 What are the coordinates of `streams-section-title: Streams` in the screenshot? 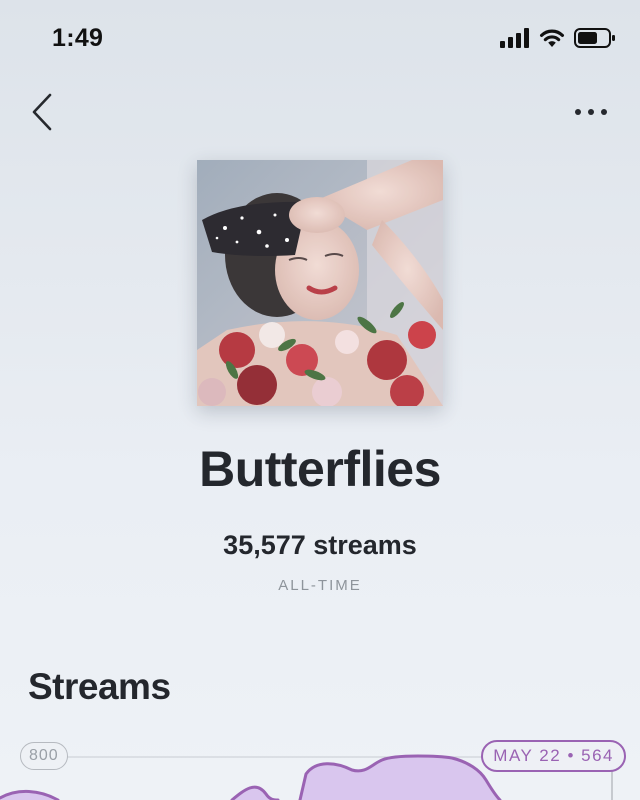 It's located at (99, 686).